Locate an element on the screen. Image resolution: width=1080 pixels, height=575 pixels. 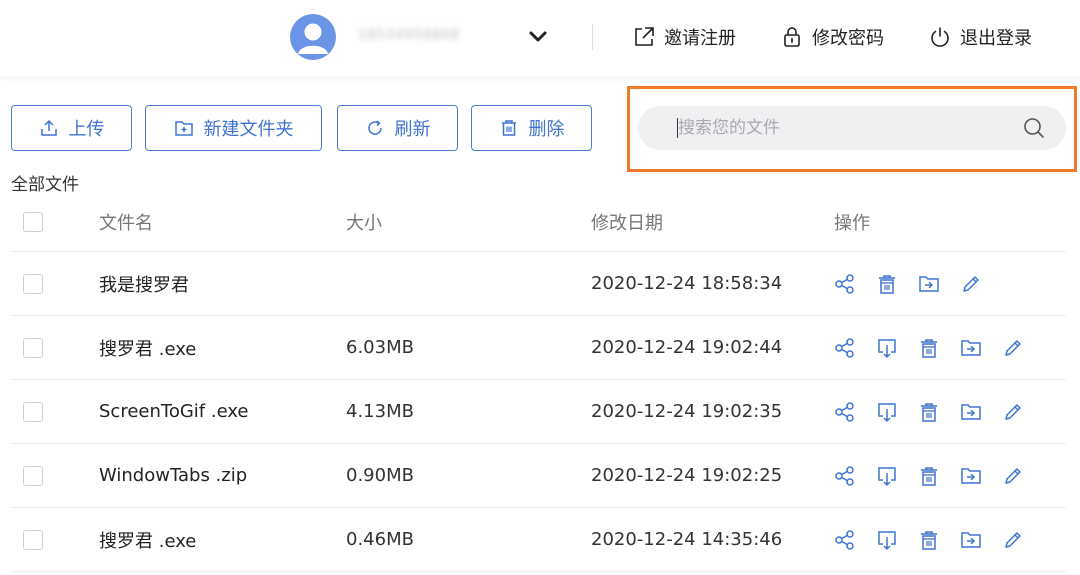
file-name: 我是搜罗君 is located at coordinates (144, 283).